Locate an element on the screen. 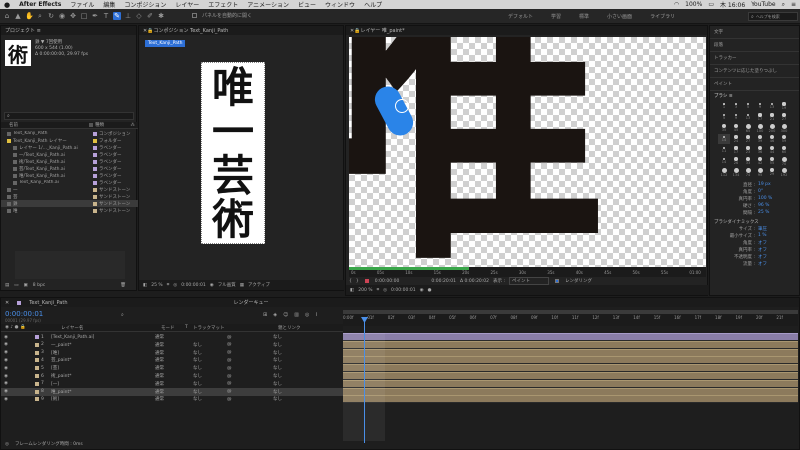 Image resolution: width=800 pixels, height=450 pixels. brush-tip: 42 is located at coordinates (760, 161).